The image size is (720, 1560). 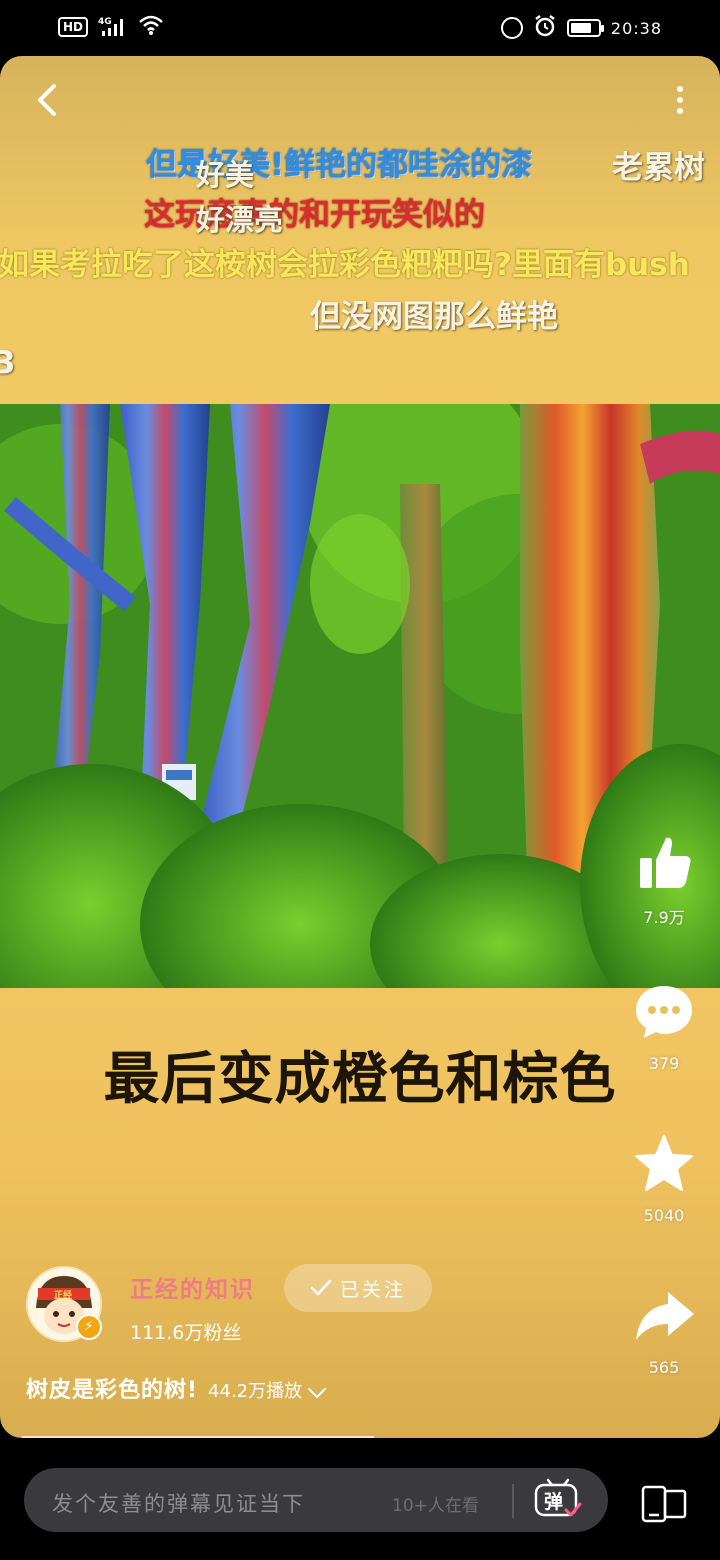 What do you see at coordinates (511, 28) in the screenshot?
I see `nfc-icon` at bounding box center [511, 28].